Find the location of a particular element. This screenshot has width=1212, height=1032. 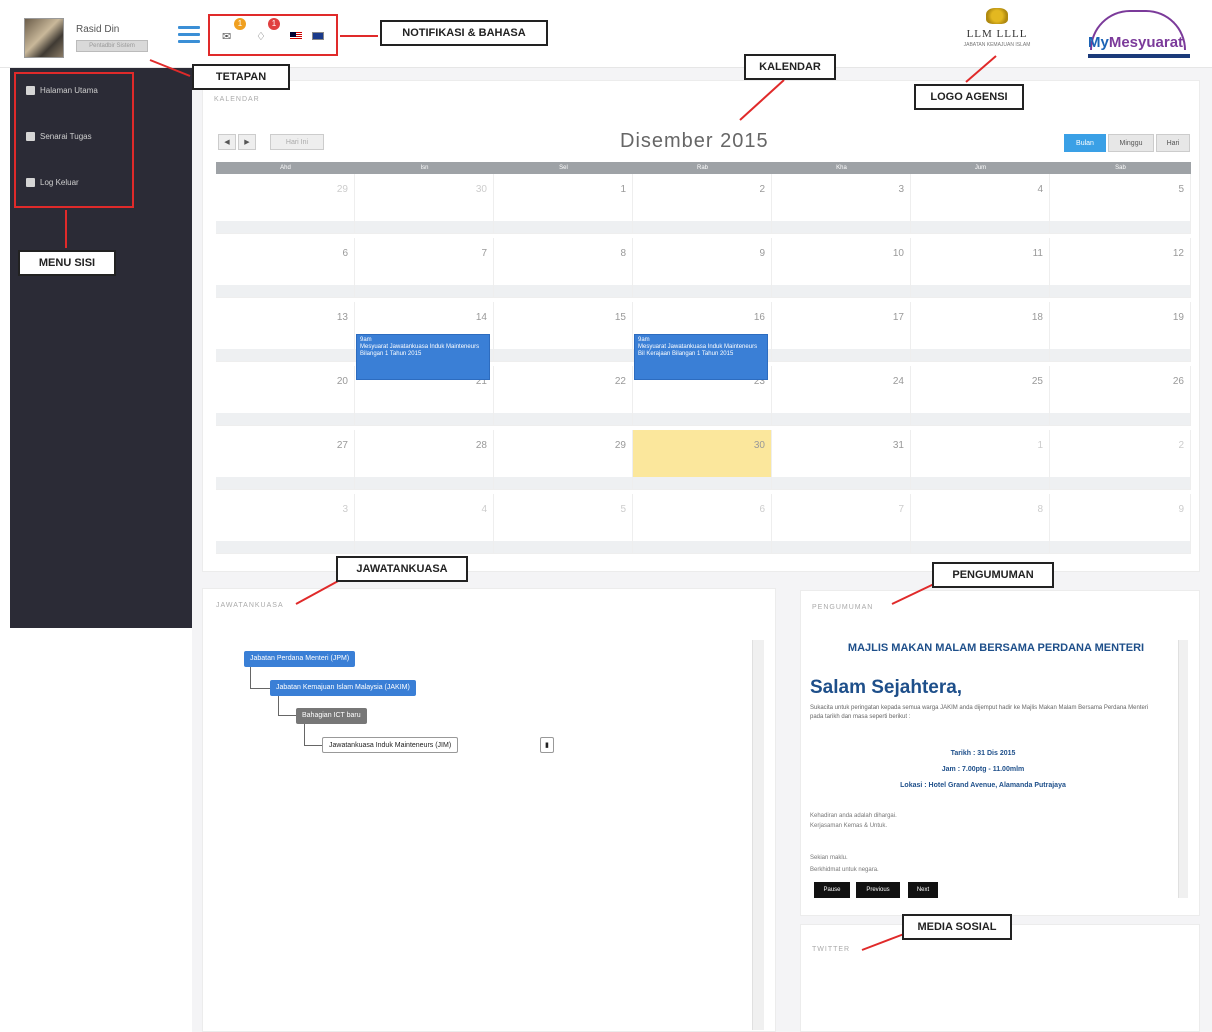

callout-committee: JAWATANKUASA is located at coordinates (402, 569).